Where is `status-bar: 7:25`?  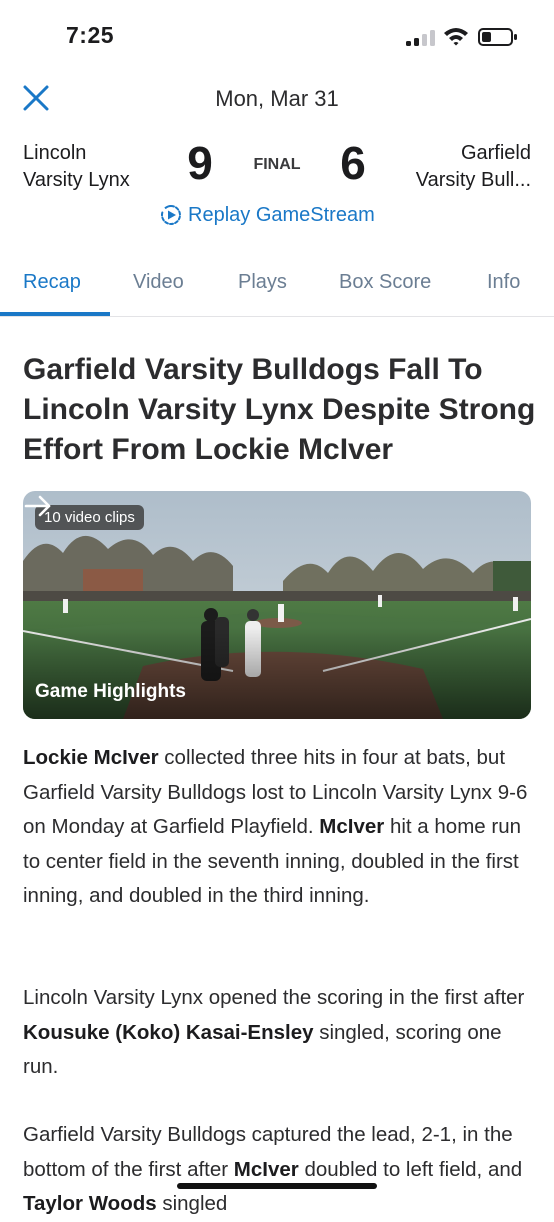 status-bar: 7:25 is located at coordinates (277, 37).